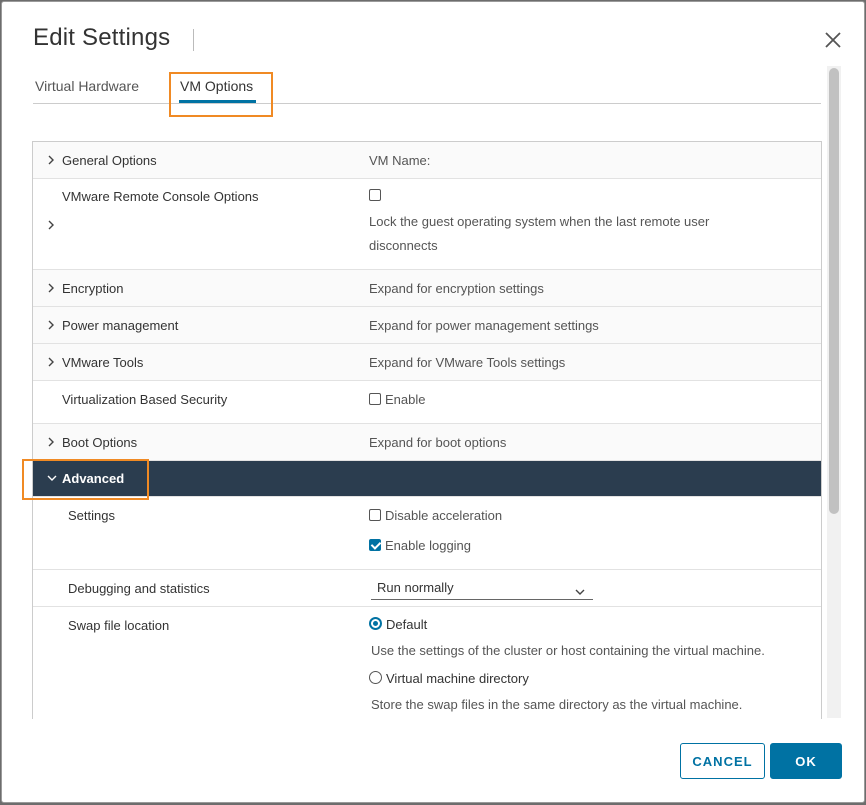 The image size is (866, 805). I want to click on general-options-label: General Options, so click(109, 160).